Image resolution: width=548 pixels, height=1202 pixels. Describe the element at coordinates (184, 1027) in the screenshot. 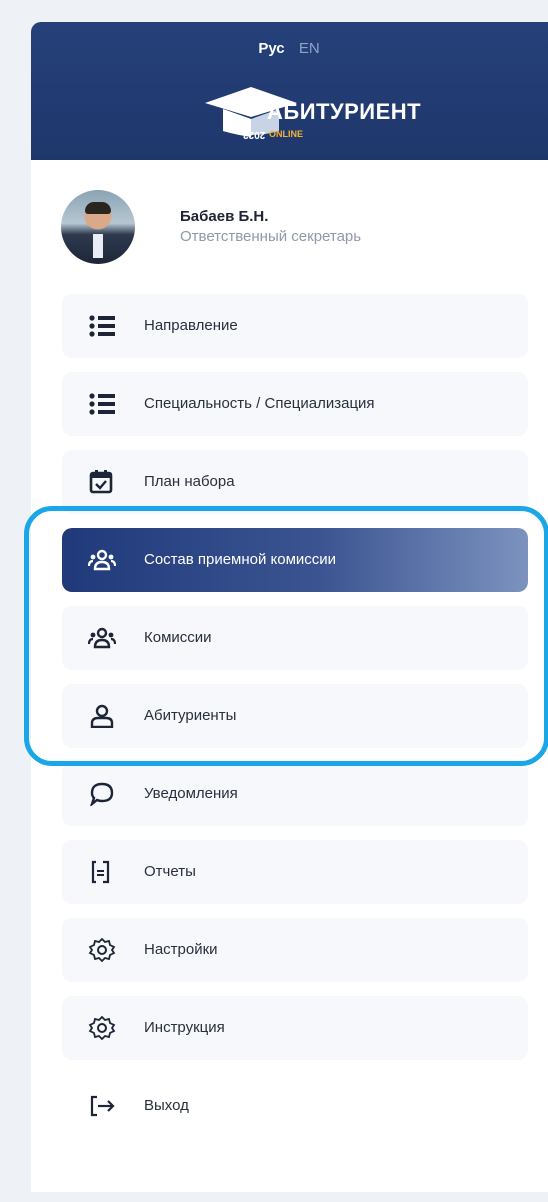

I see `menu-item-label: Инструкция` at that location.